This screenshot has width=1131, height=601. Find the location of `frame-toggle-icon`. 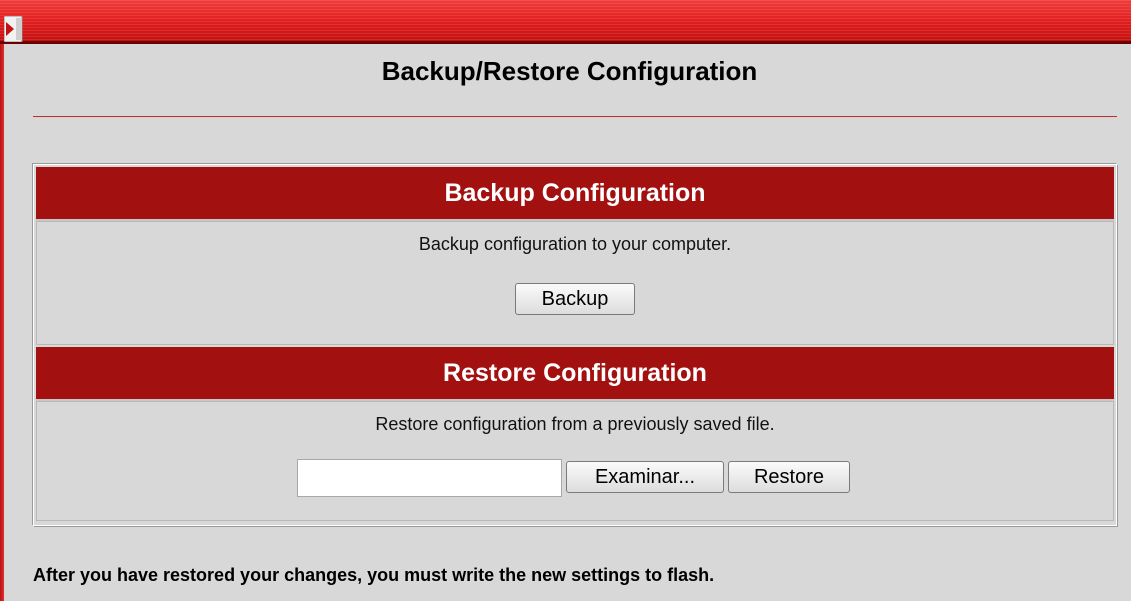

frame-toggle-icon is located at coordinates (16, 29).